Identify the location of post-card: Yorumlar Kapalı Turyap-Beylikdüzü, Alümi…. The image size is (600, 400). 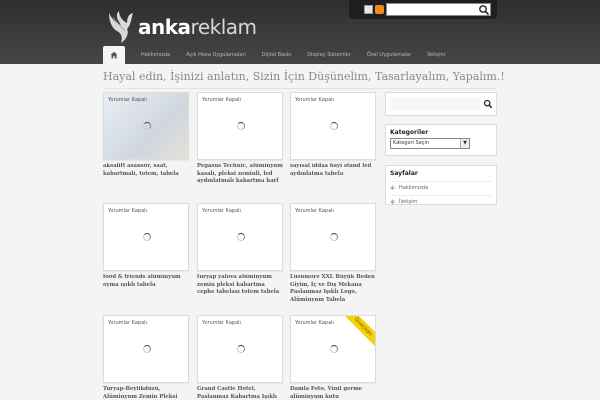
(146, 357).